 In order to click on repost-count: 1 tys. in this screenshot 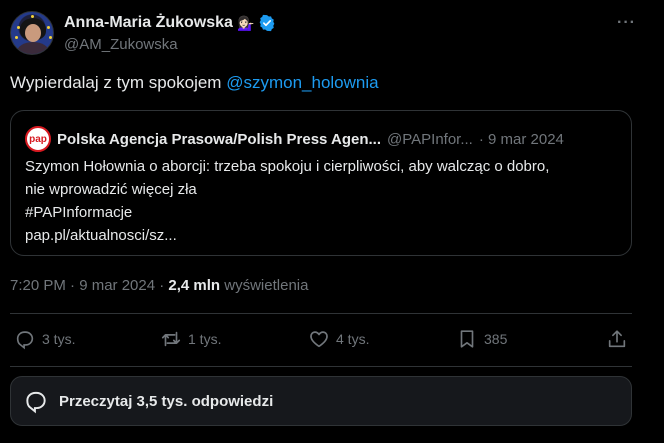, I will do `click(205, 339)`.